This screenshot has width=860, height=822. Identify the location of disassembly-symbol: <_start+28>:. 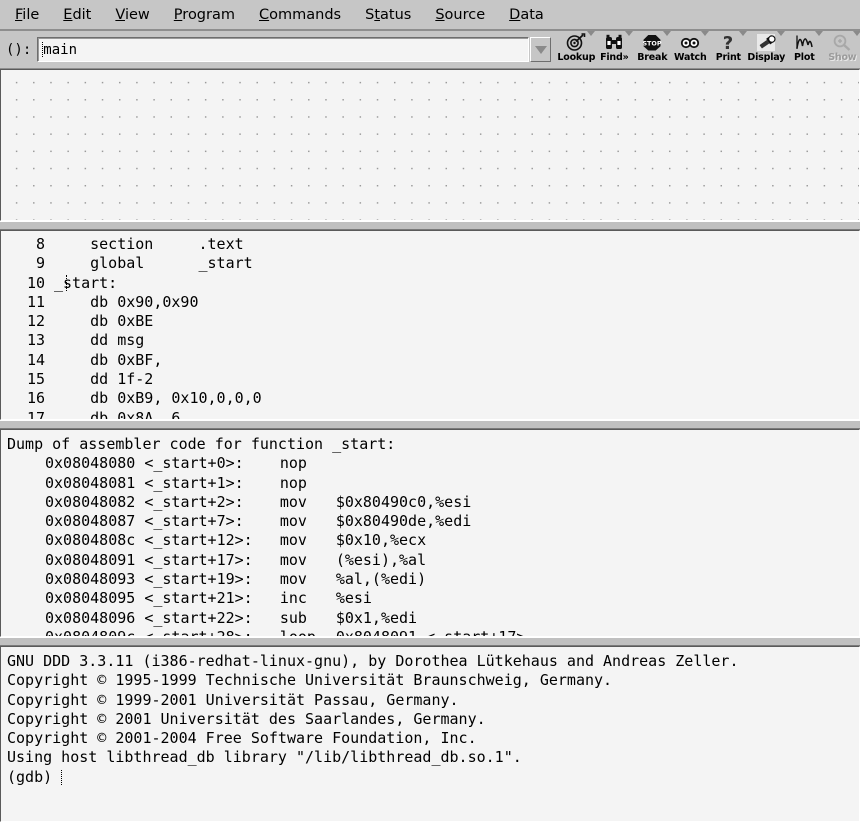
(198, 632).